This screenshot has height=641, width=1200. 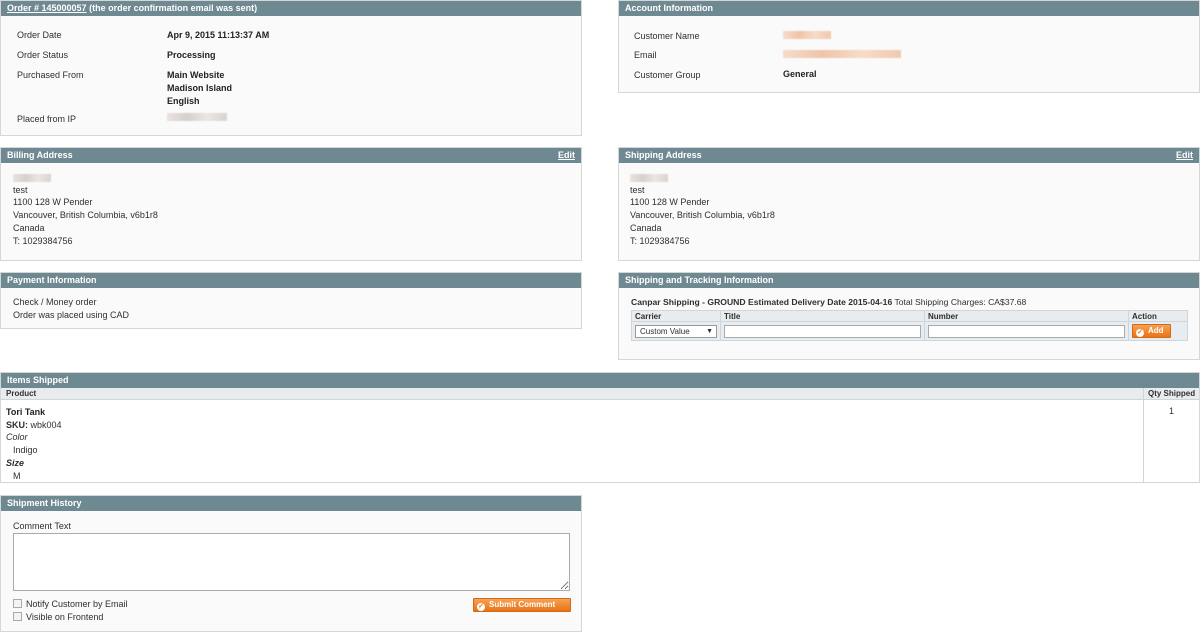 I want to click on add-tracking-button: ✓ Add, so click(x=1151, y=331).